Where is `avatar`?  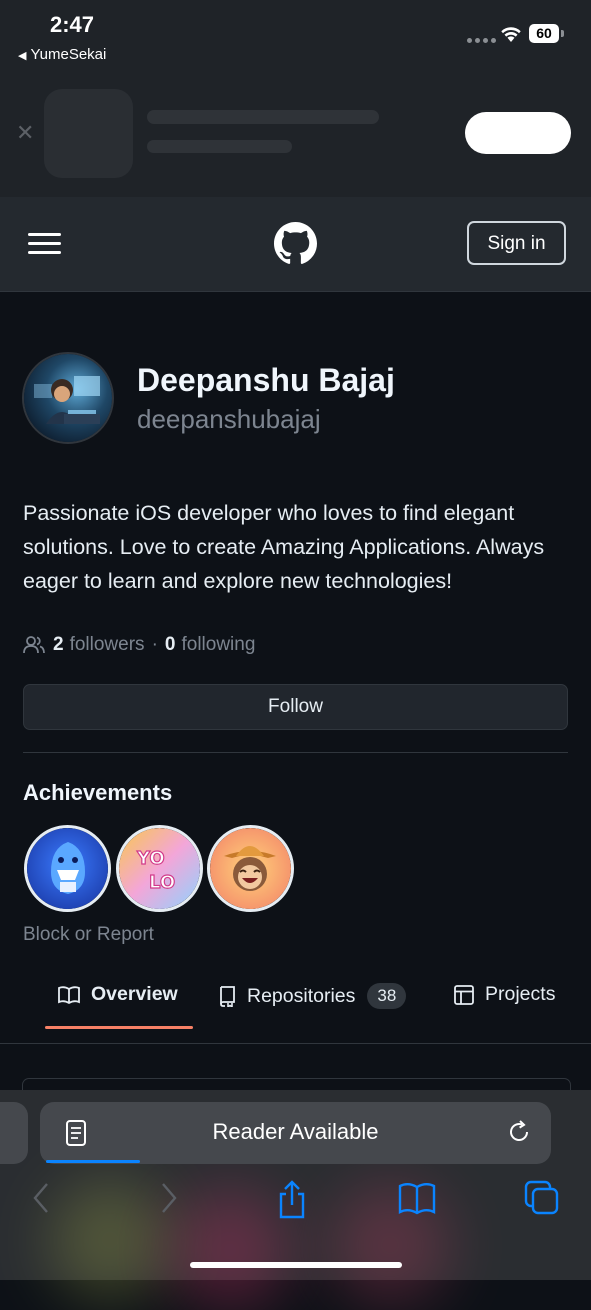 avatar is located at coordinates (68, 398).